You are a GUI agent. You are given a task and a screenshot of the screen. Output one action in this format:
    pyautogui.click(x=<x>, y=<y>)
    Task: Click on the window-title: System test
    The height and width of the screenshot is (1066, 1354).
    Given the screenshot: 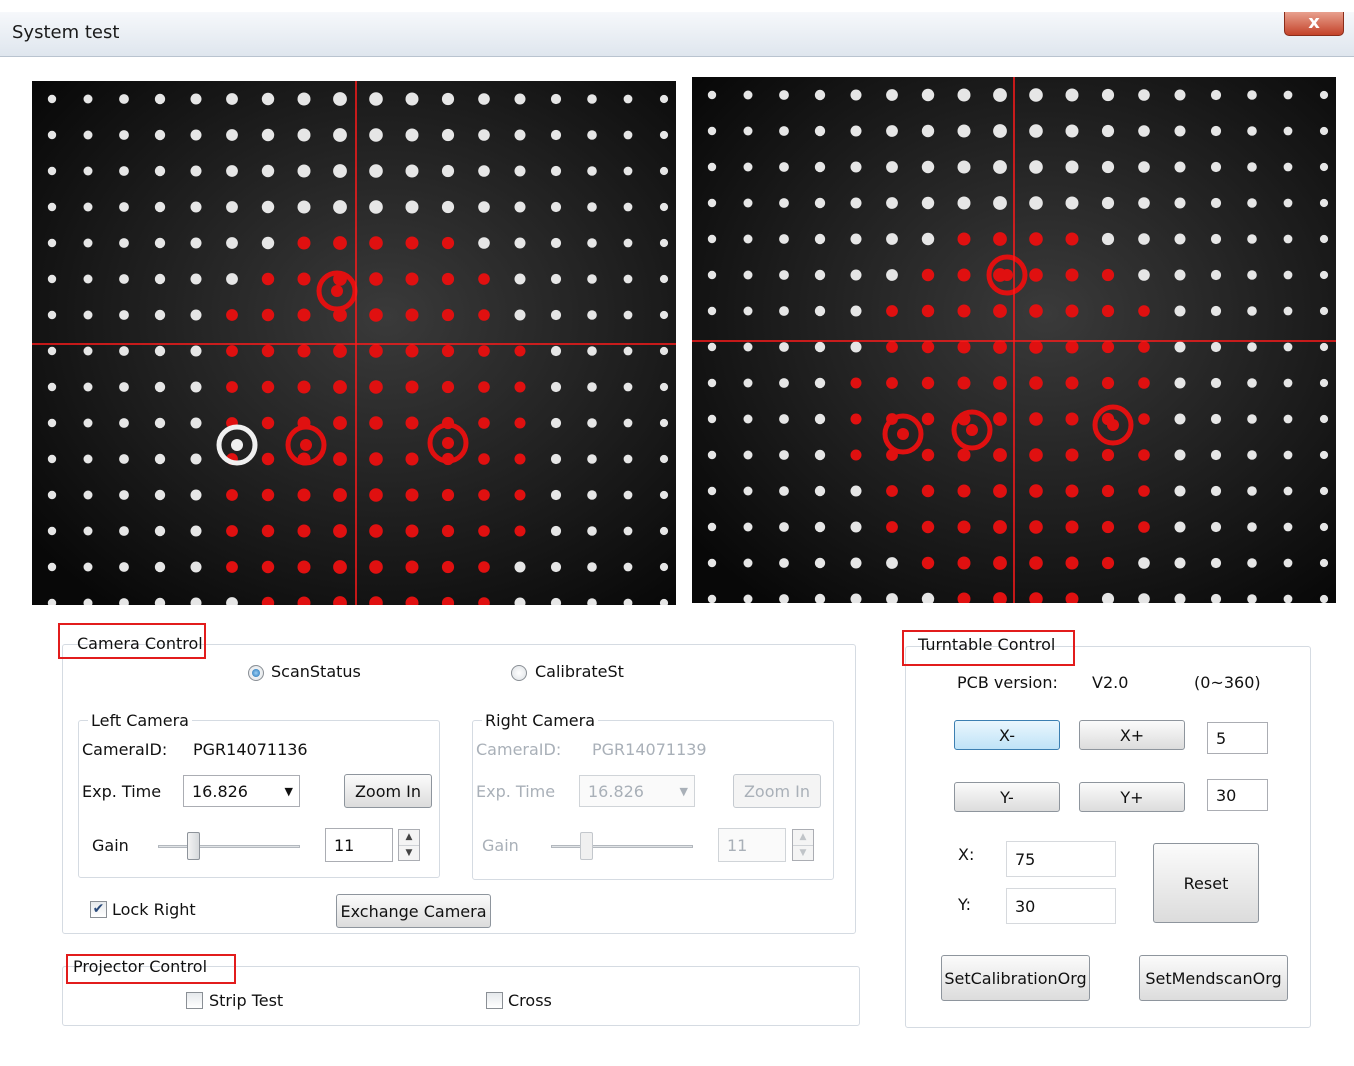 What is the action you would take?
    pyautogui.click(x=66, y=32)
    